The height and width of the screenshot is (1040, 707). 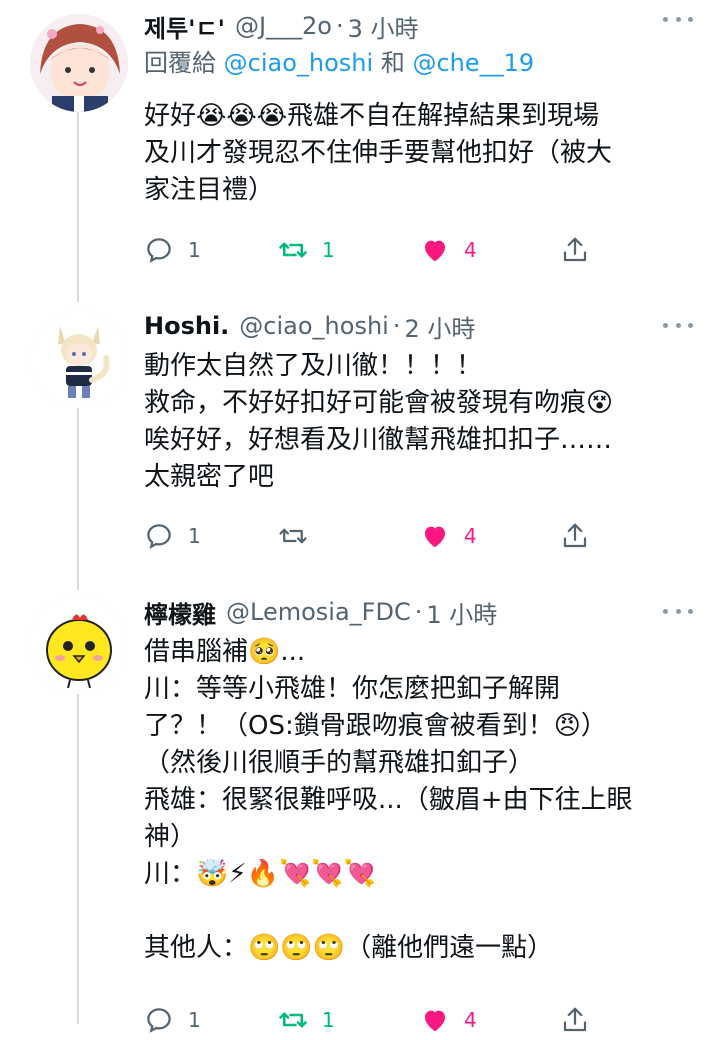 I want to click on tweet-header: Hoshi. @ciao_hoshi · 2 小時, so click(x=415, y=326).